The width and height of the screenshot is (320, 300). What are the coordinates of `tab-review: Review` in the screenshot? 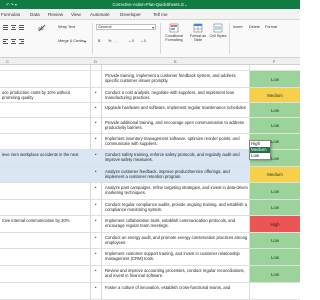 It's located at (55, 14).